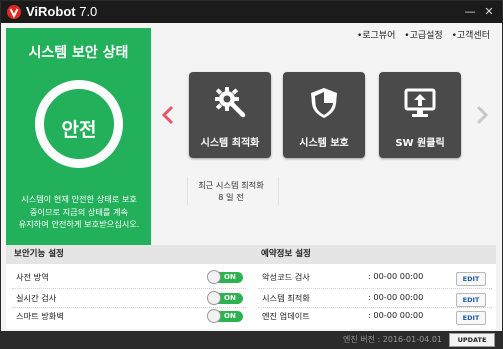 This screenshot has width=503, height=349. What do you see at coordinates (470, 12) in the screenshot?
I see `minimize-button: —` at bounding box center [470, 12].